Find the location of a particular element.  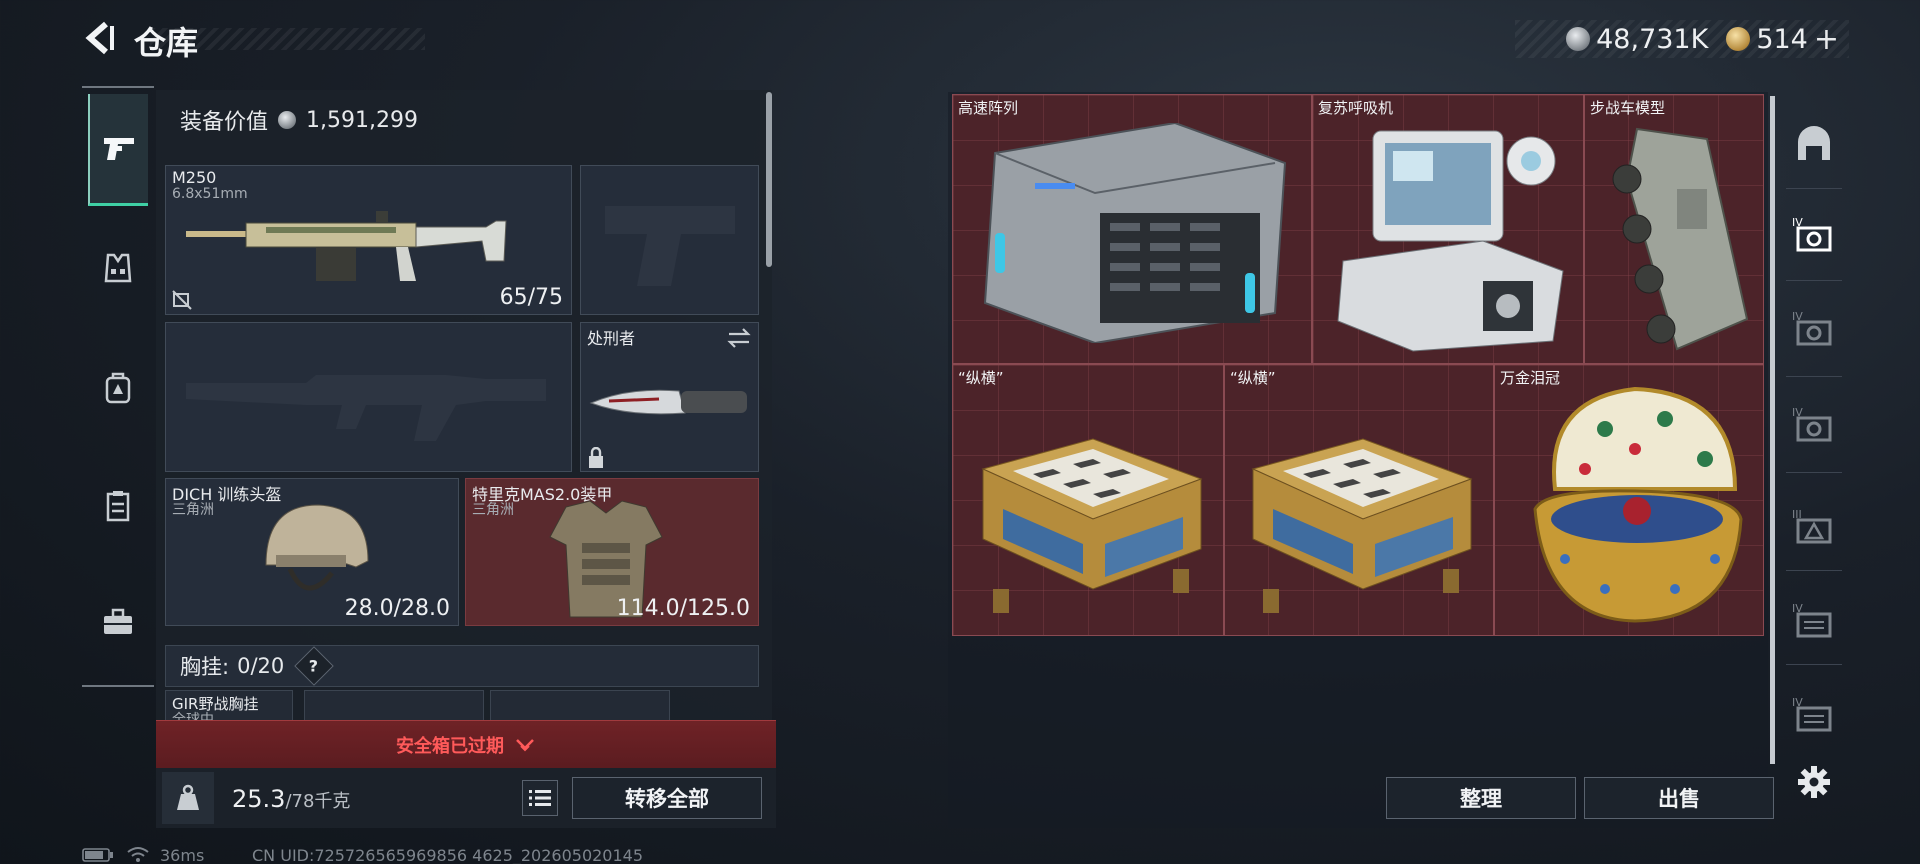

helmet-slot: DICH 训练头盔 三角洲 28.0/28.0 is located at coordinates (312, 552).